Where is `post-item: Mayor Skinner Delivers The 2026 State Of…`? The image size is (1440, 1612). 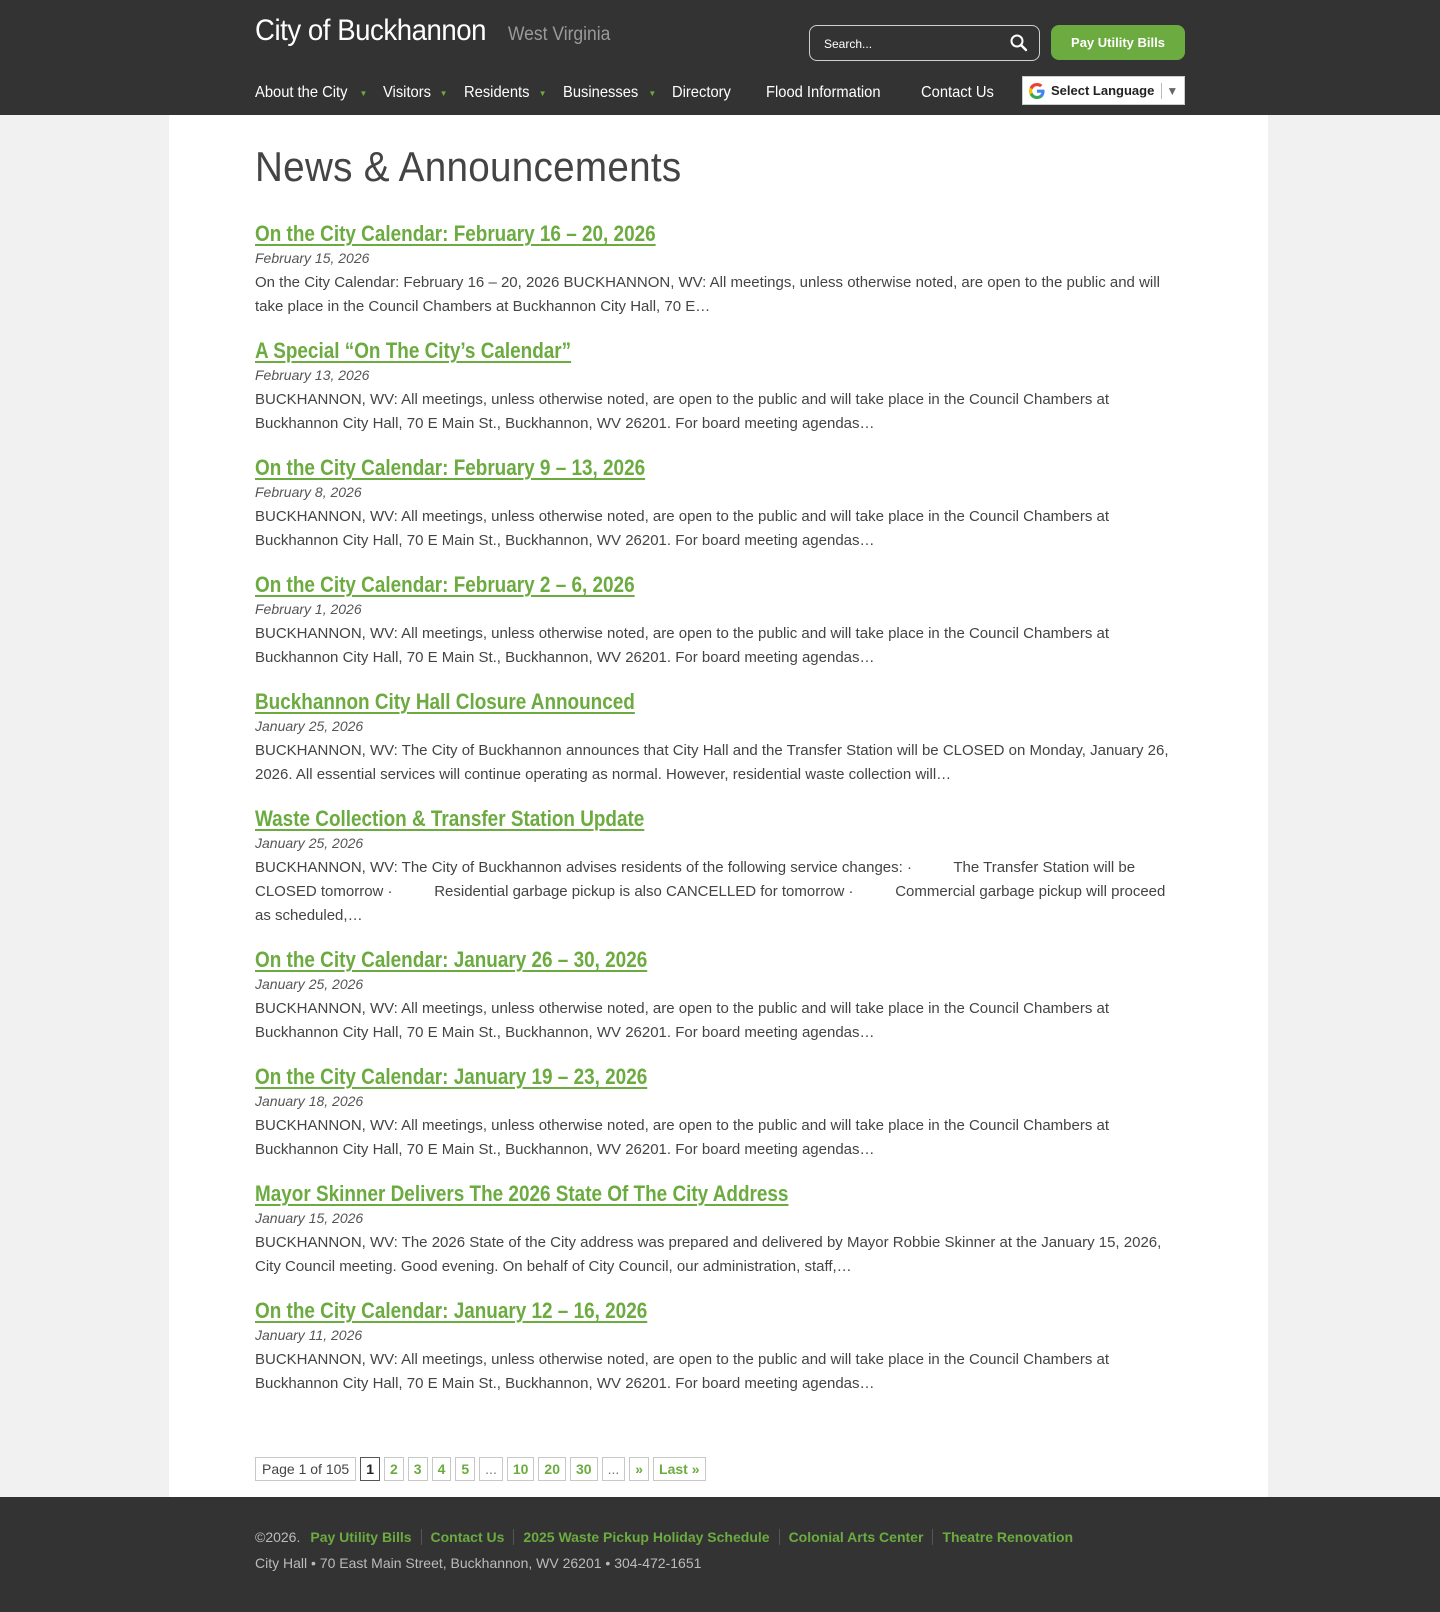
post-item: Mayor Skinner Delivers The 2026 State Of… is located at coordinates (720, 1229).